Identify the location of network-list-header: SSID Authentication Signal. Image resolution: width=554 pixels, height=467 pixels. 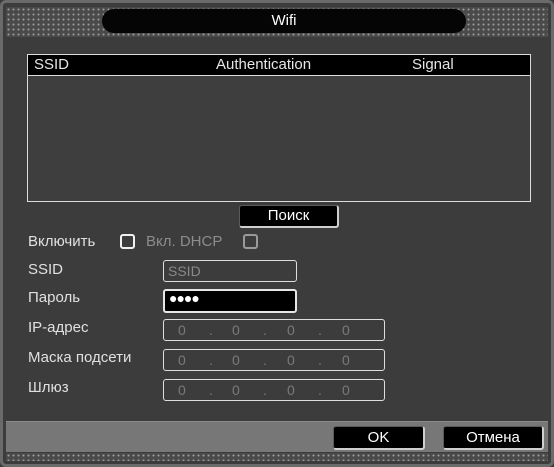
(279, 65).